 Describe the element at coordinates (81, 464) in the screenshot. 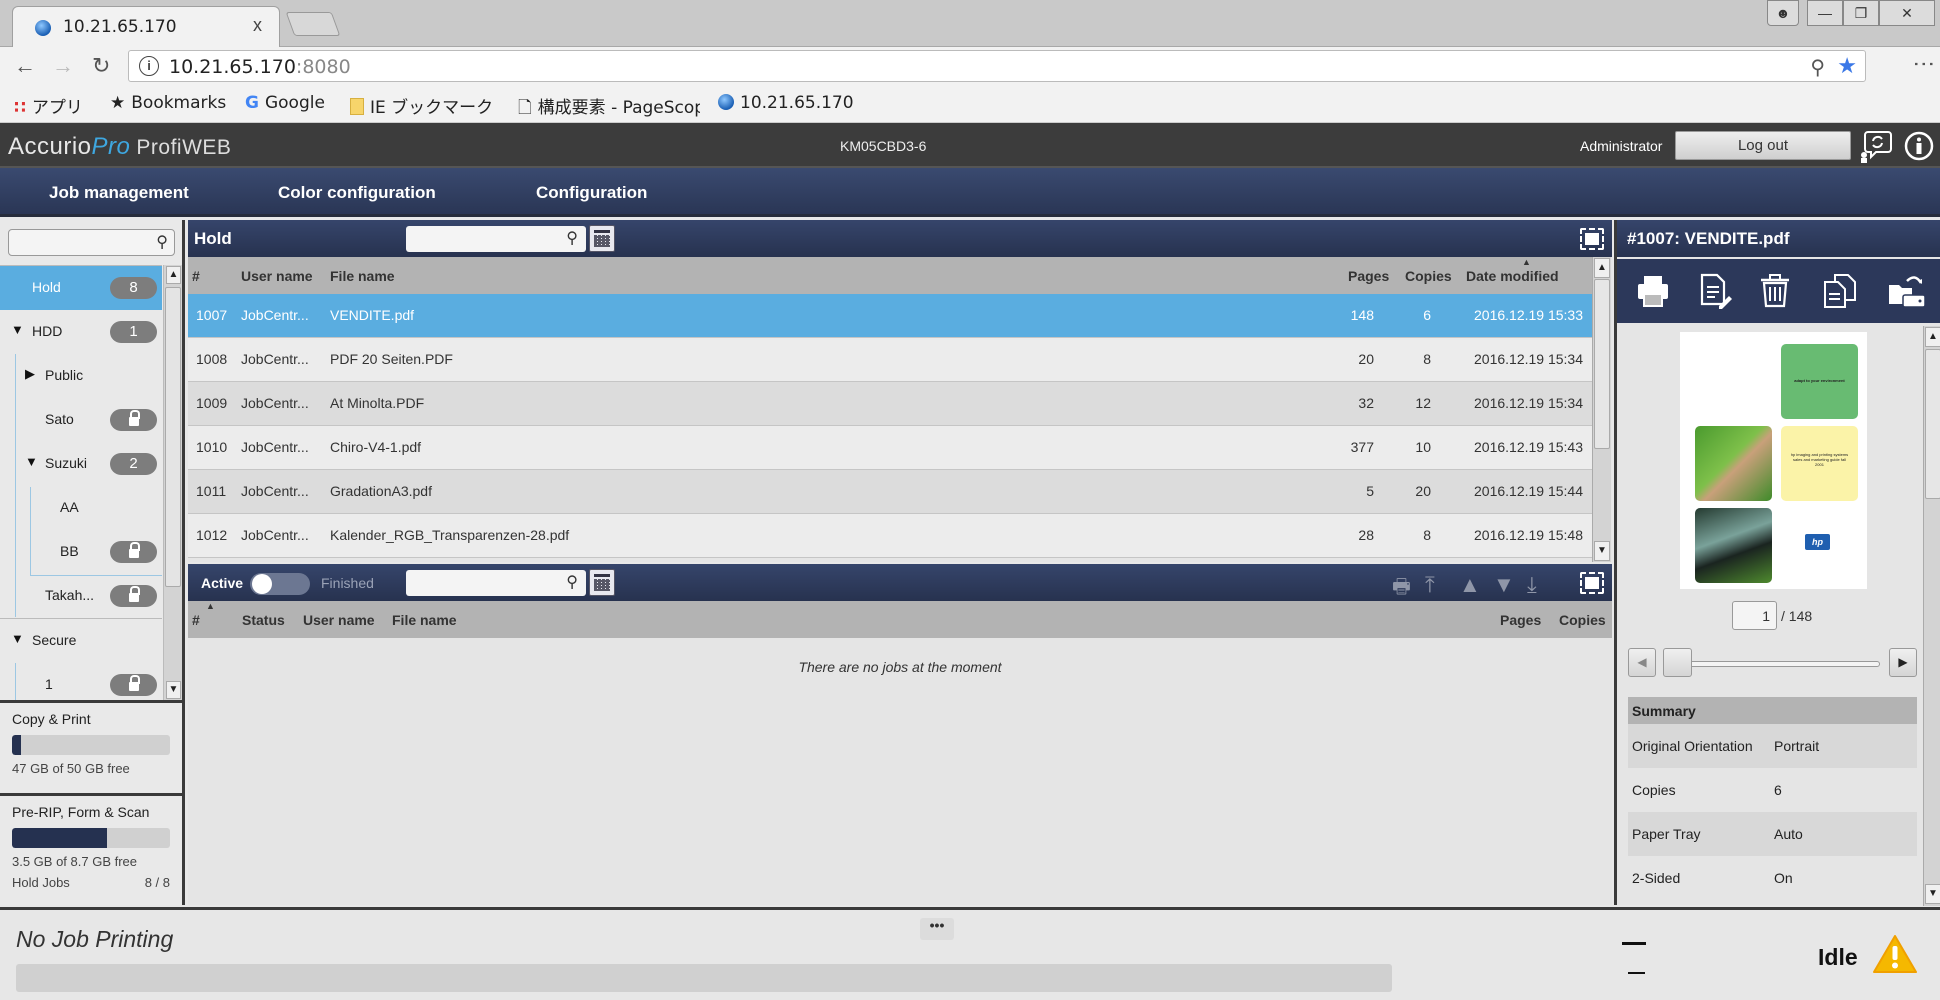

I see `tree-item-suzuki: ▼ Suzuki 2` at that location.